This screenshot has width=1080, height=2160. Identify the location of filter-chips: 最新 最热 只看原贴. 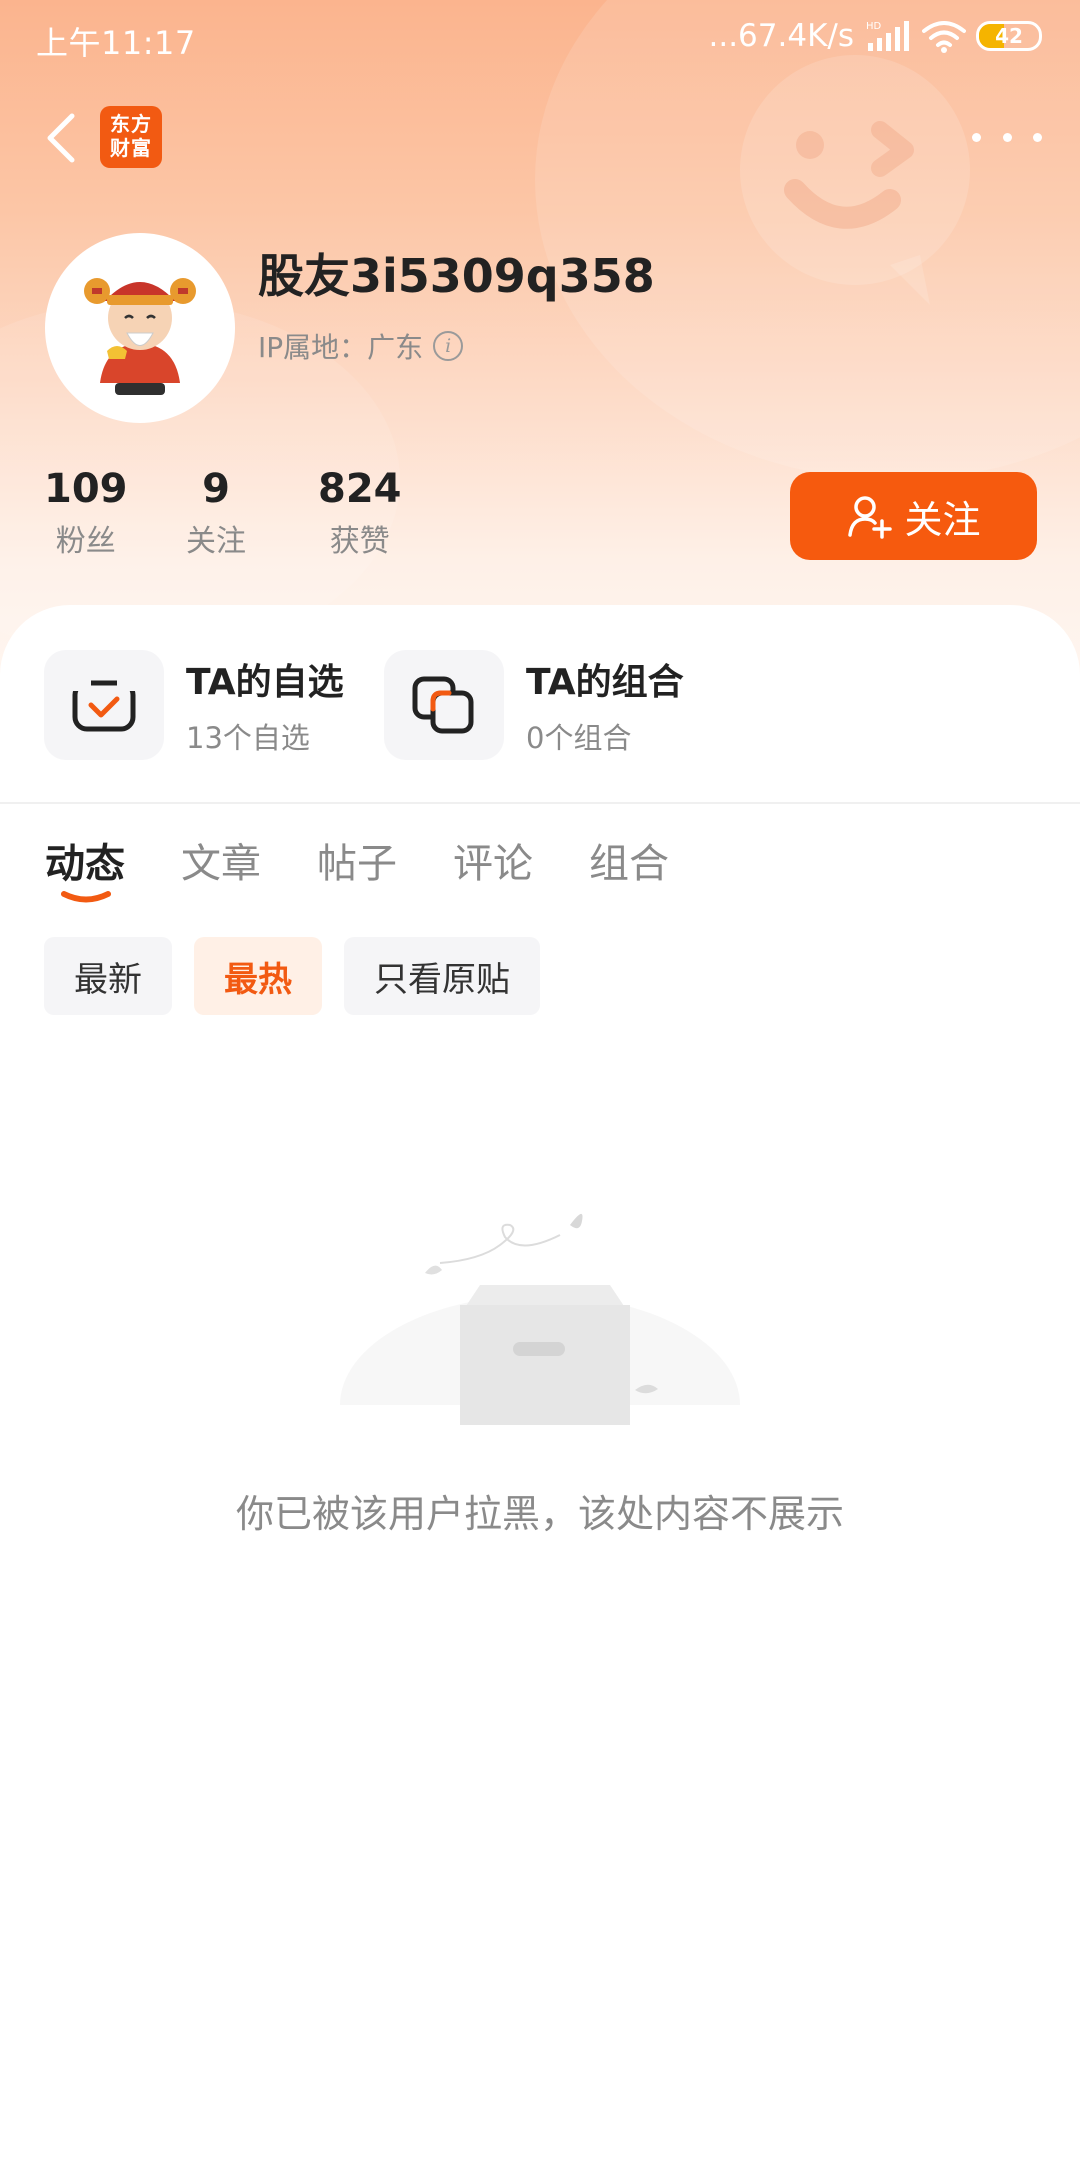
(292, 976).